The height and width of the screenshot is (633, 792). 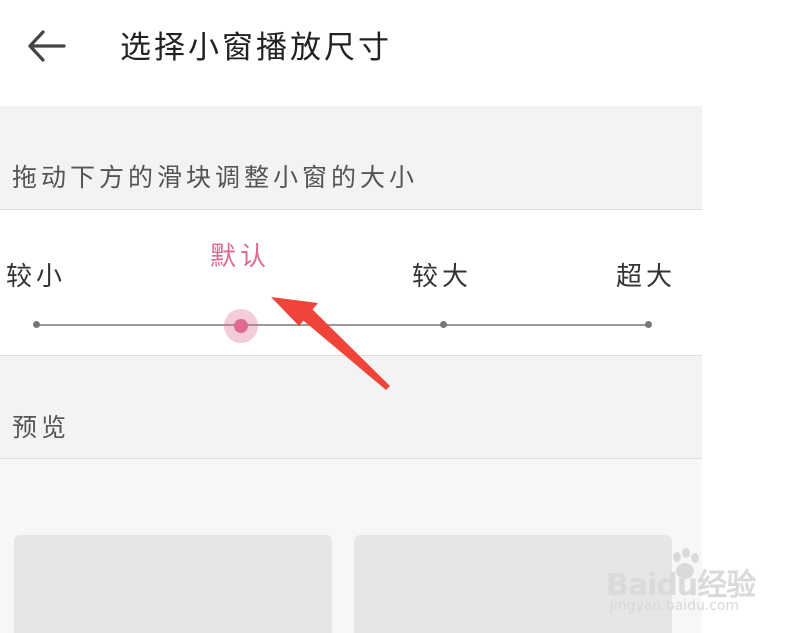 I want to click on watermark-url: jingyan.baidu.com, so click(x=675, y=606).